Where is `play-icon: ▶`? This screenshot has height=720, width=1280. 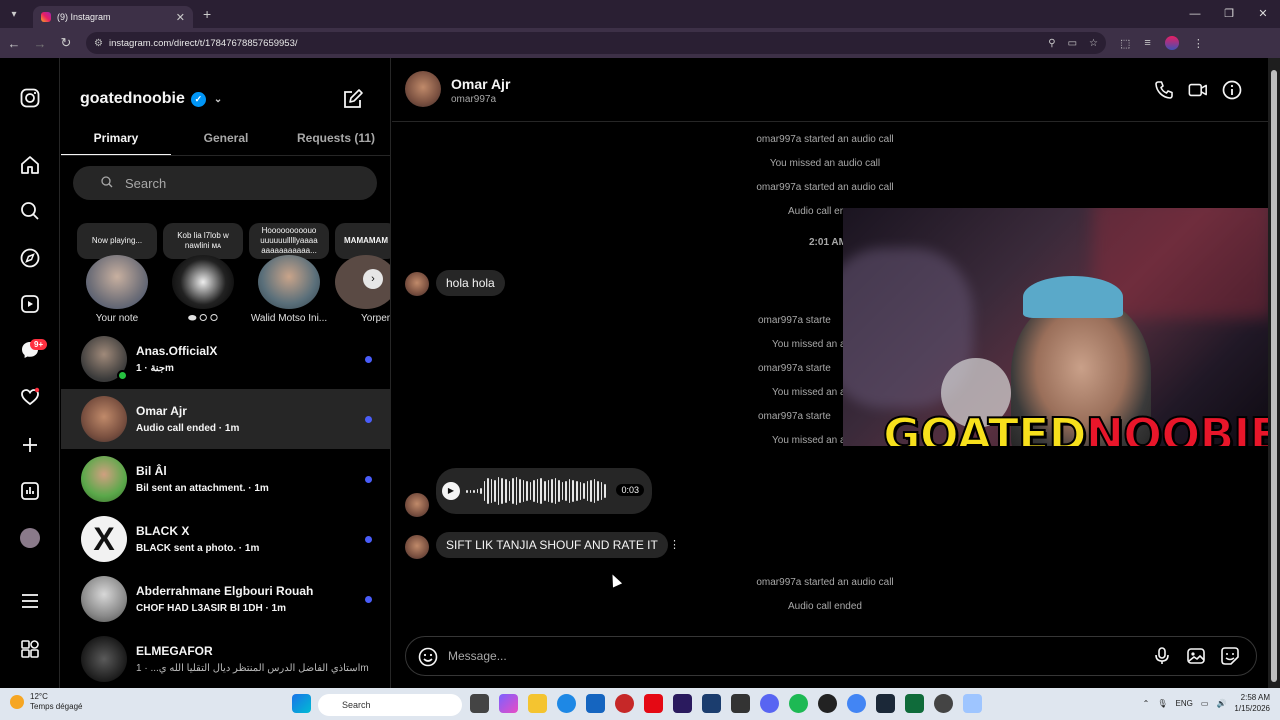
play-icon: ▶ is located at coordinates (451, 491).